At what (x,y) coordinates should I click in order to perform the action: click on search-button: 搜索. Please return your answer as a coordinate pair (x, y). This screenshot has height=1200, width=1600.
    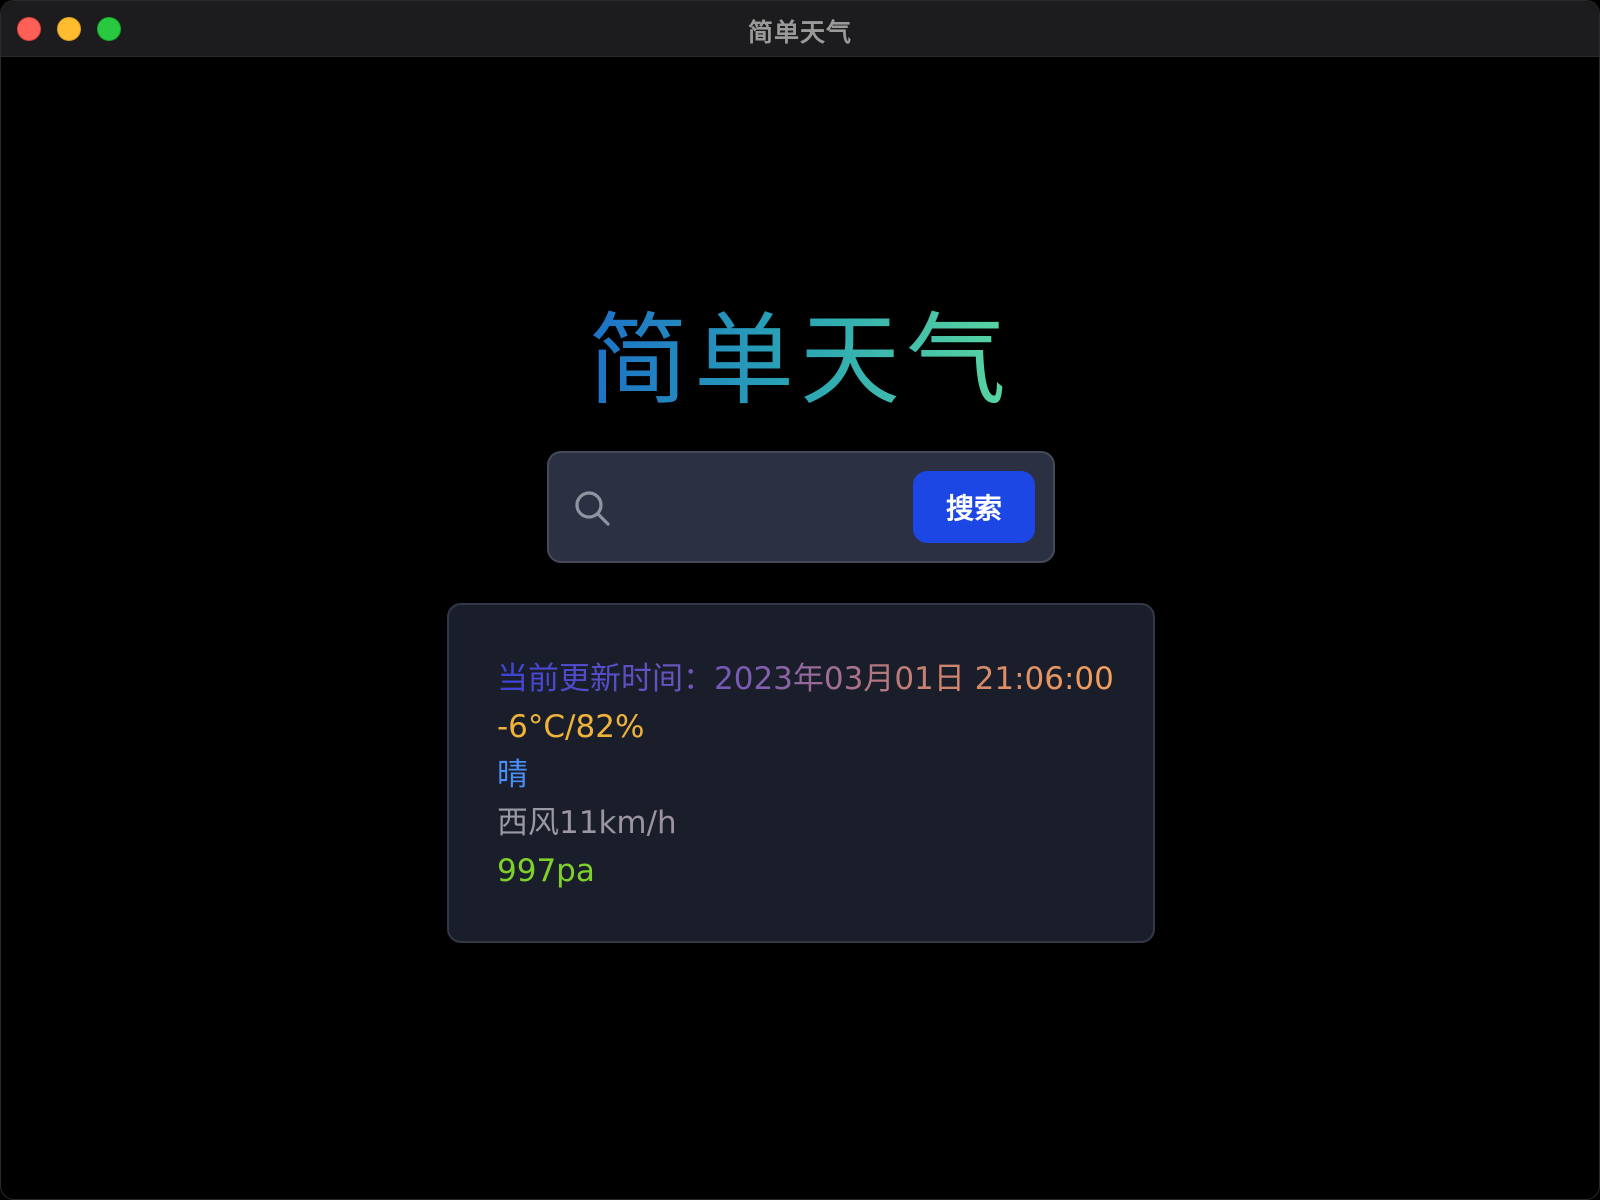
    Looking at the image, I should click on (974, 507).